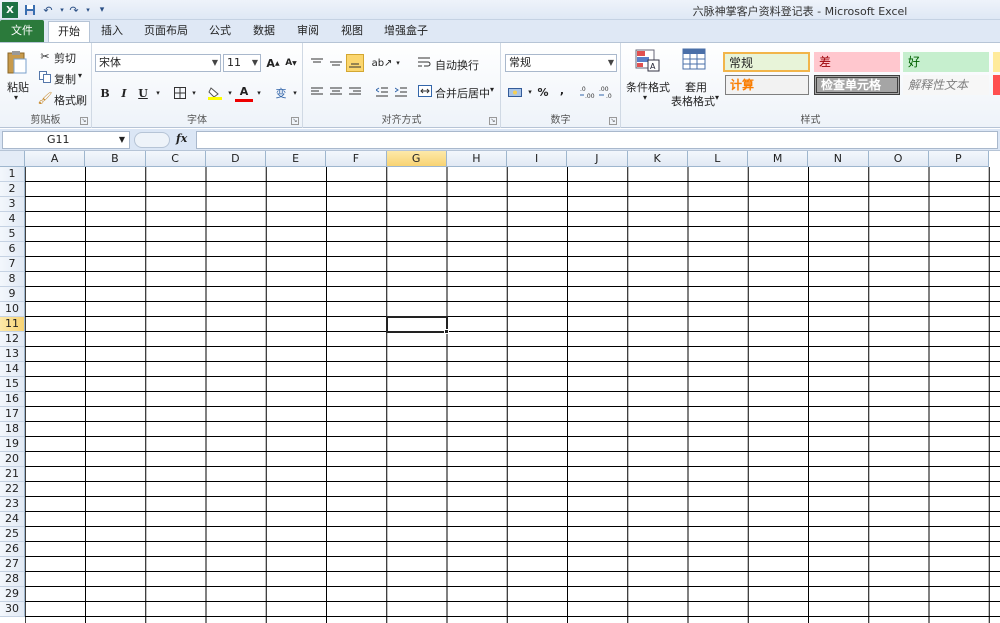 This screenshot has width=1000, height=623. Describe the element at coordinates (17, 62) in the screenshot. I see `paste-icon` at that location.